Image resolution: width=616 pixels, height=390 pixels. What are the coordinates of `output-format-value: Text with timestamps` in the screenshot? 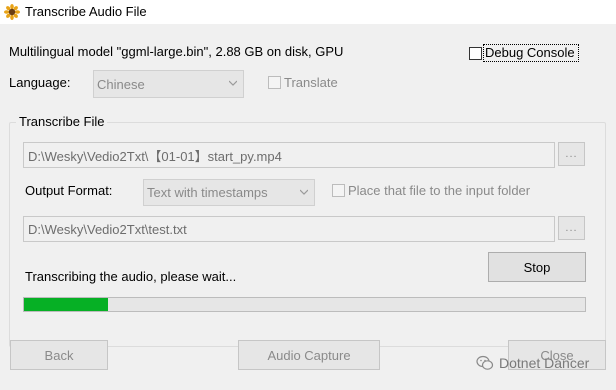 It's located at (207, 192).